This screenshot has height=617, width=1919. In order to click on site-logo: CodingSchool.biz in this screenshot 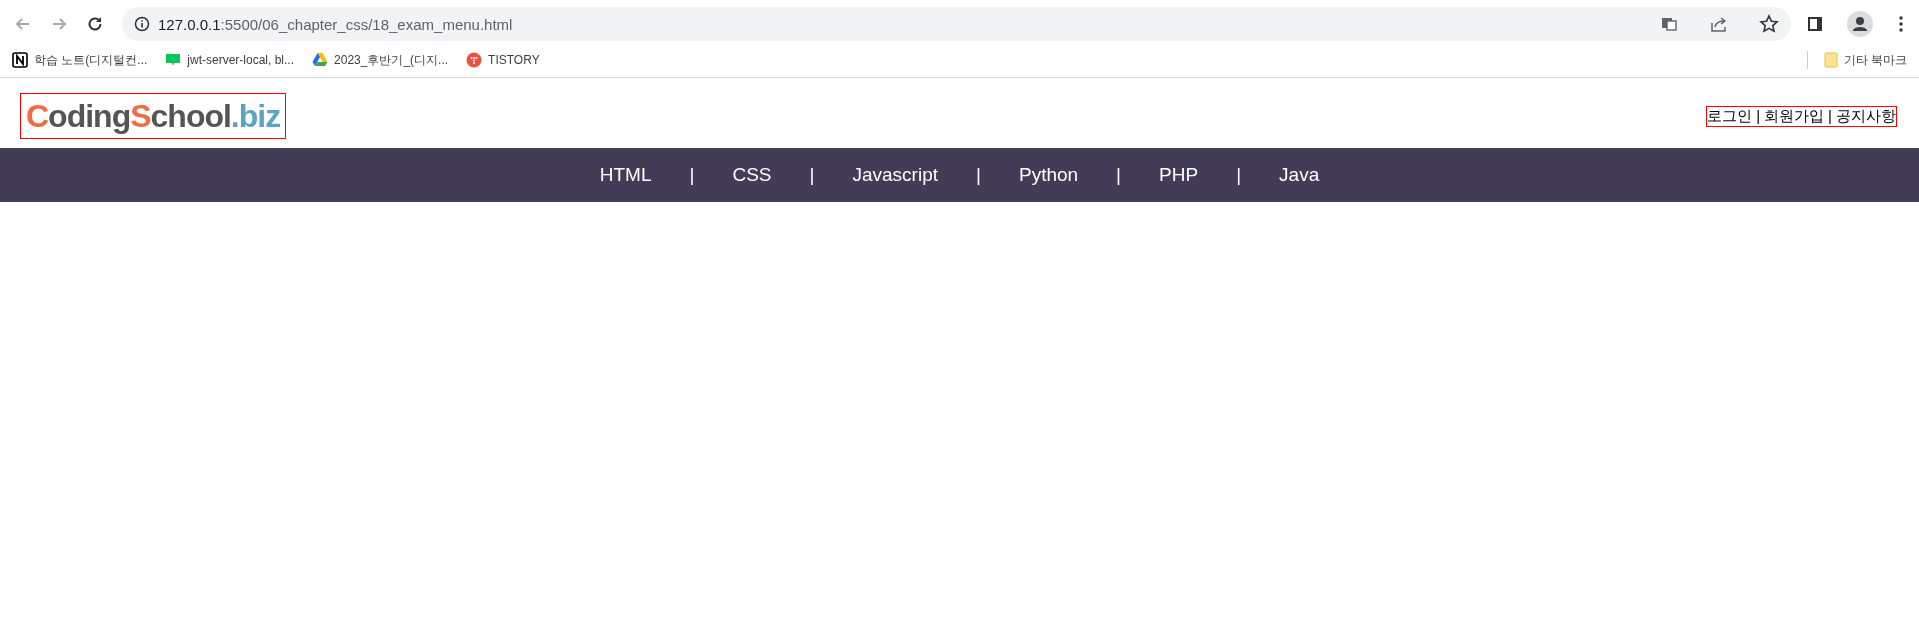, I will do `click(153, 116)`.